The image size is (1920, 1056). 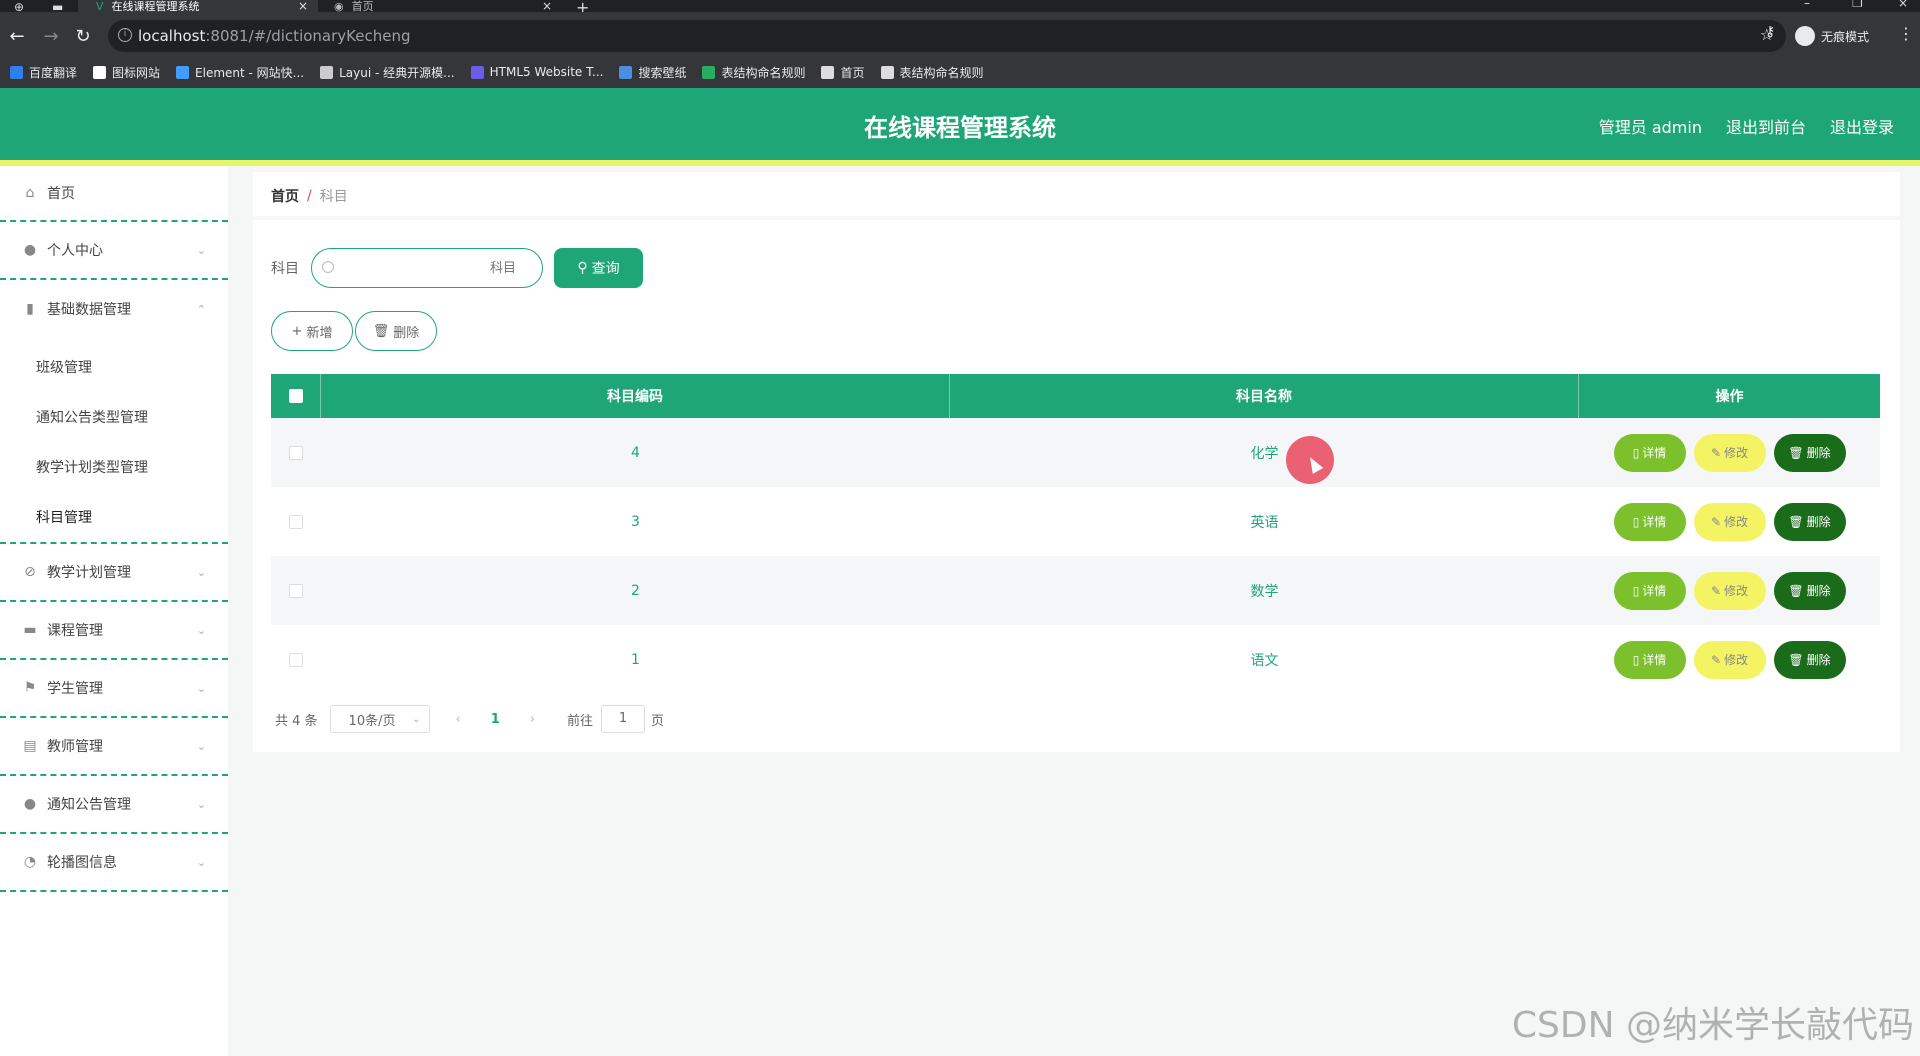 I want to click on key-icon: ⚷, so click(x=1770, y=32).